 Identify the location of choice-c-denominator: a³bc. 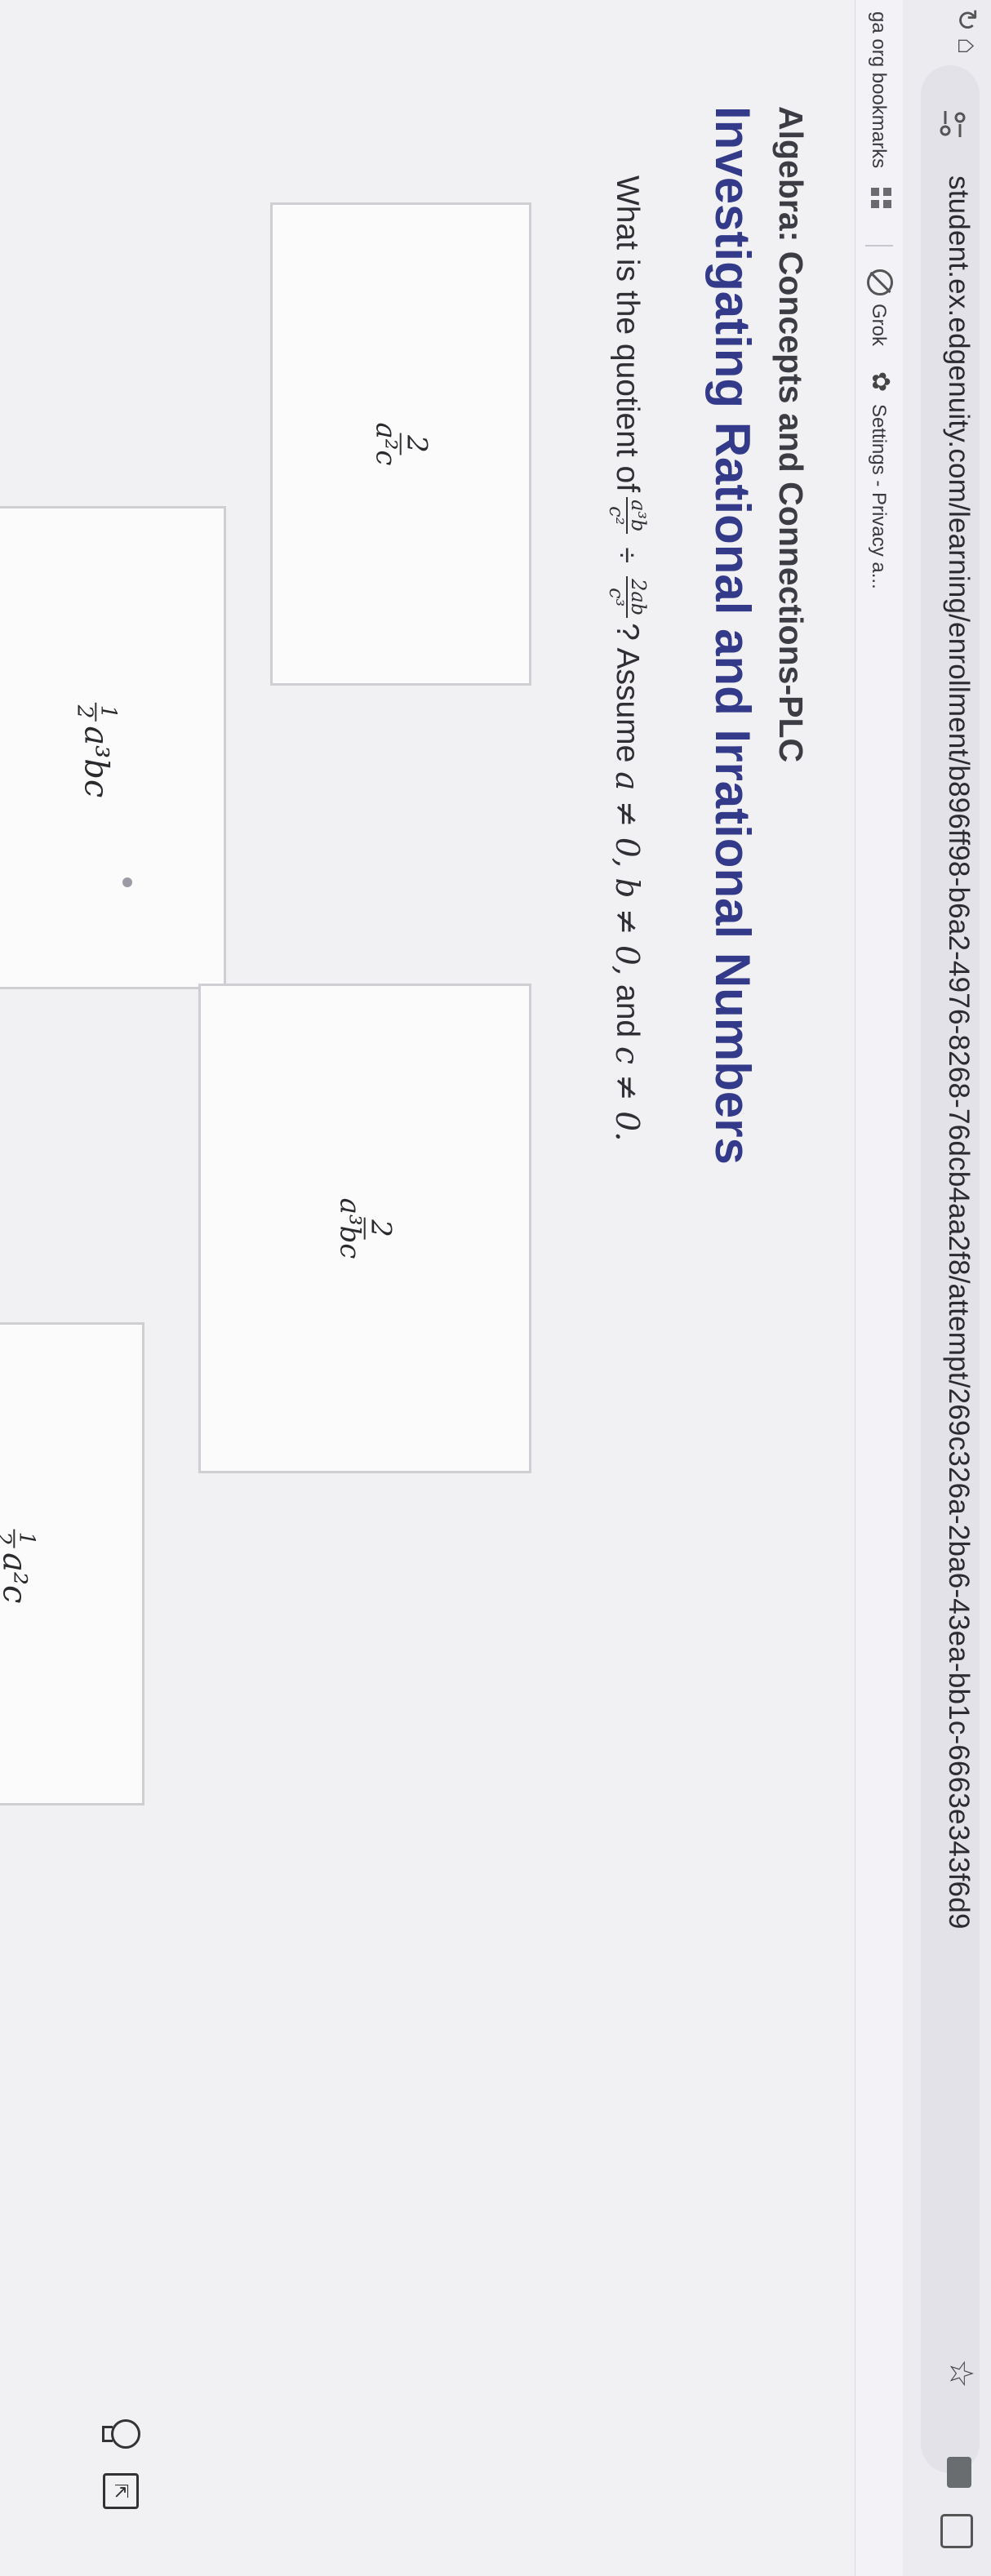
(350, 1228).